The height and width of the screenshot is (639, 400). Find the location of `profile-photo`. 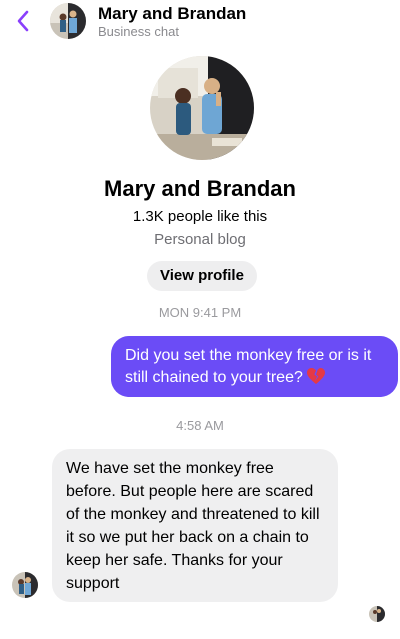

profile-photo is located at coordinates (202, 108).